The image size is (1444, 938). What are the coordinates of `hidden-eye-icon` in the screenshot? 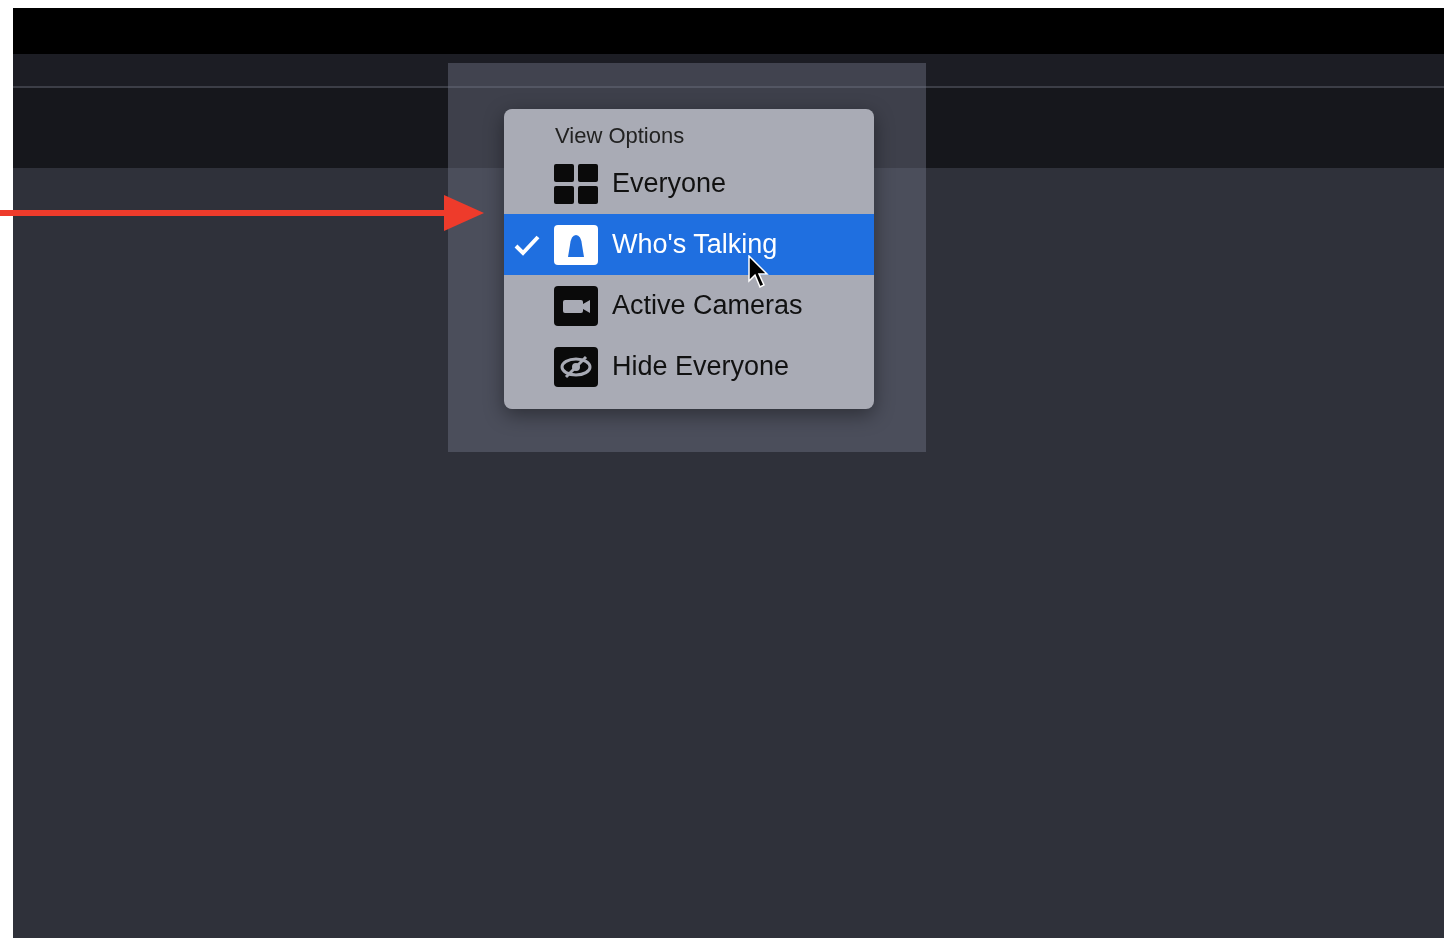 It's located at (576, 366).